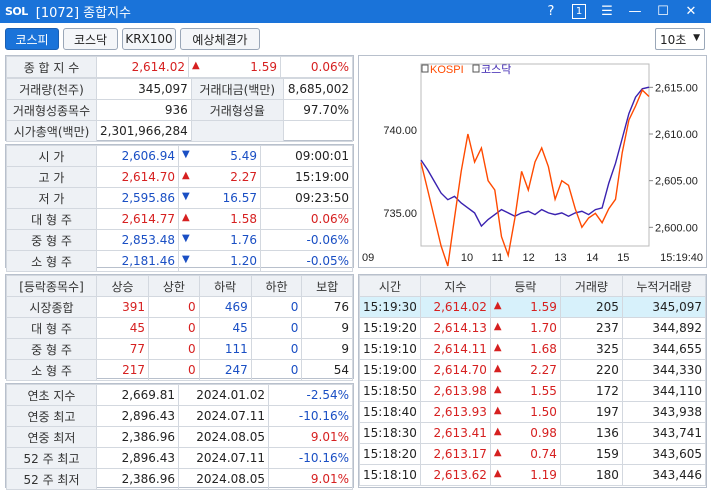  I want to click on app-logo: SOL, so click(16, 11).